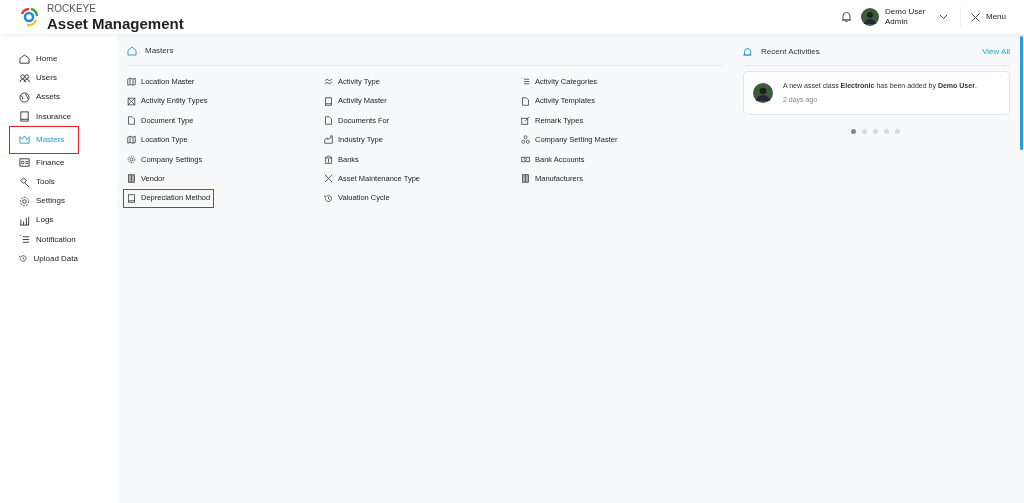 This screenshot has height=503, width=1024. What do you see at coordinates (943, 17) in the screenshot?
I see `chevron-down-icon` at bounding box center [943, 17].